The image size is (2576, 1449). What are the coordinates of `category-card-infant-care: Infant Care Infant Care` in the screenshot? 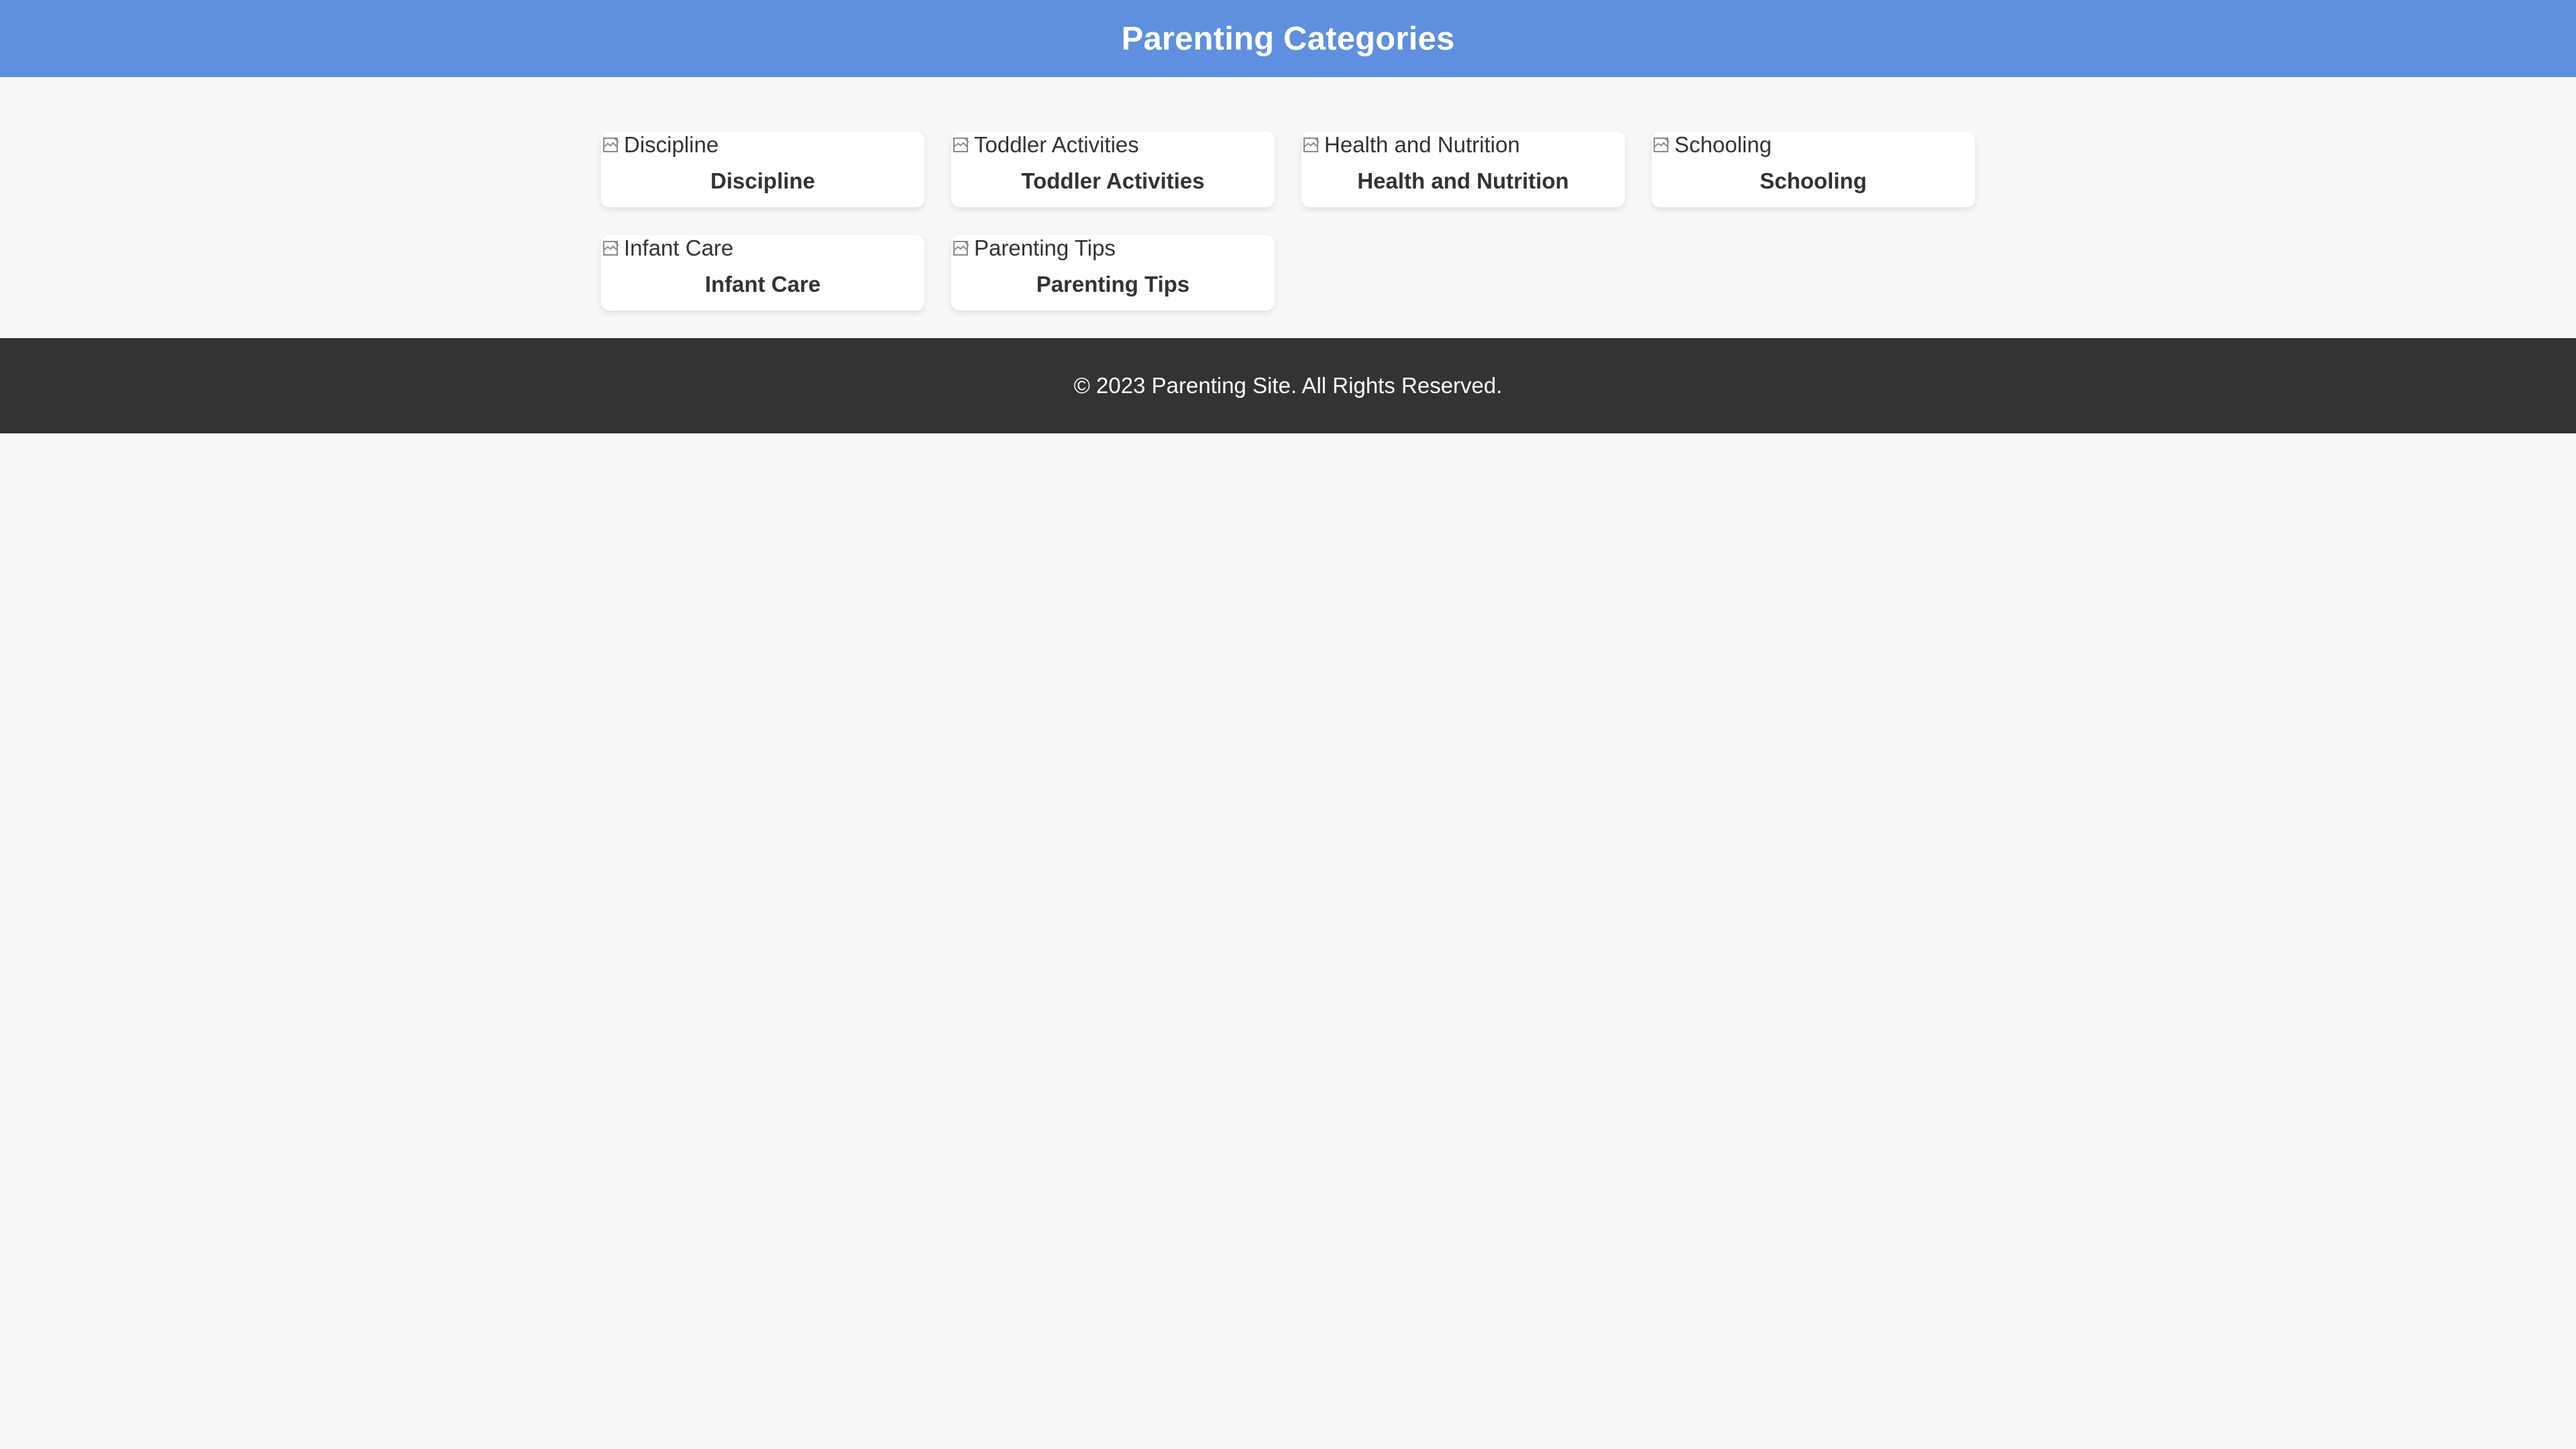 It's located at (762, 273).